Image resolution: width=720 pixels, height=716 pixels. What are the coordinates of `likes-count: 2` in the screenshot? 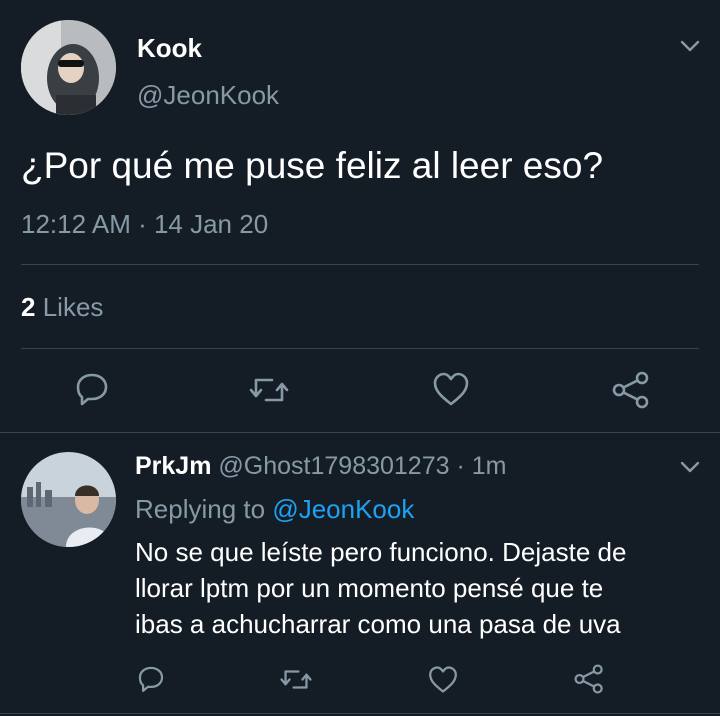 It's located at (28, 307).